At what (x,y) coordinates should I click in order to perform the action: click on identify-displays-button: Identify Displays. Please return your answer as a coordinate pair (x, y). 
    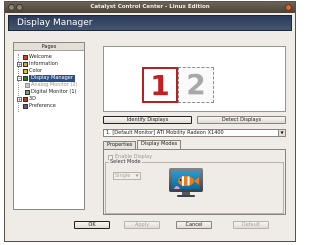
    Looking at the image, I should click on (147, 120).